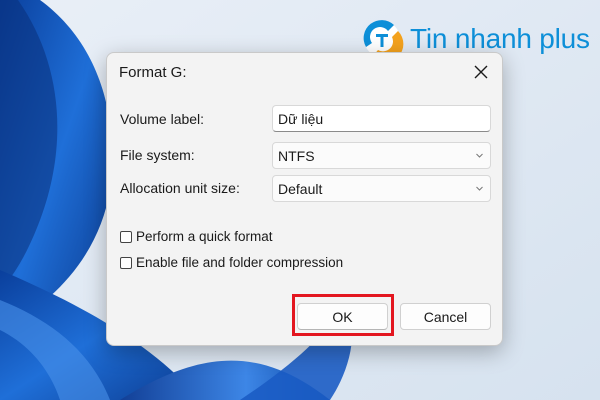 Image resolution: width=600 pixels, height=400 pixels. What do you see at coordinates (343, 315) in the screenshot?
I see `ok-button-highlight` at bounding box center [343, 315].